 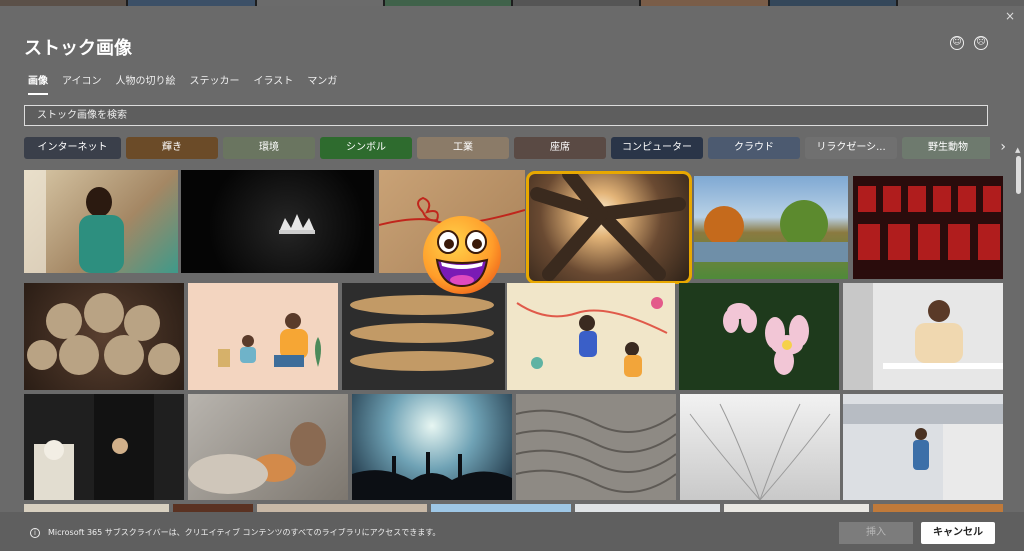 I want to click on dialog-title: ストック画像, so click(x=78, y=48).